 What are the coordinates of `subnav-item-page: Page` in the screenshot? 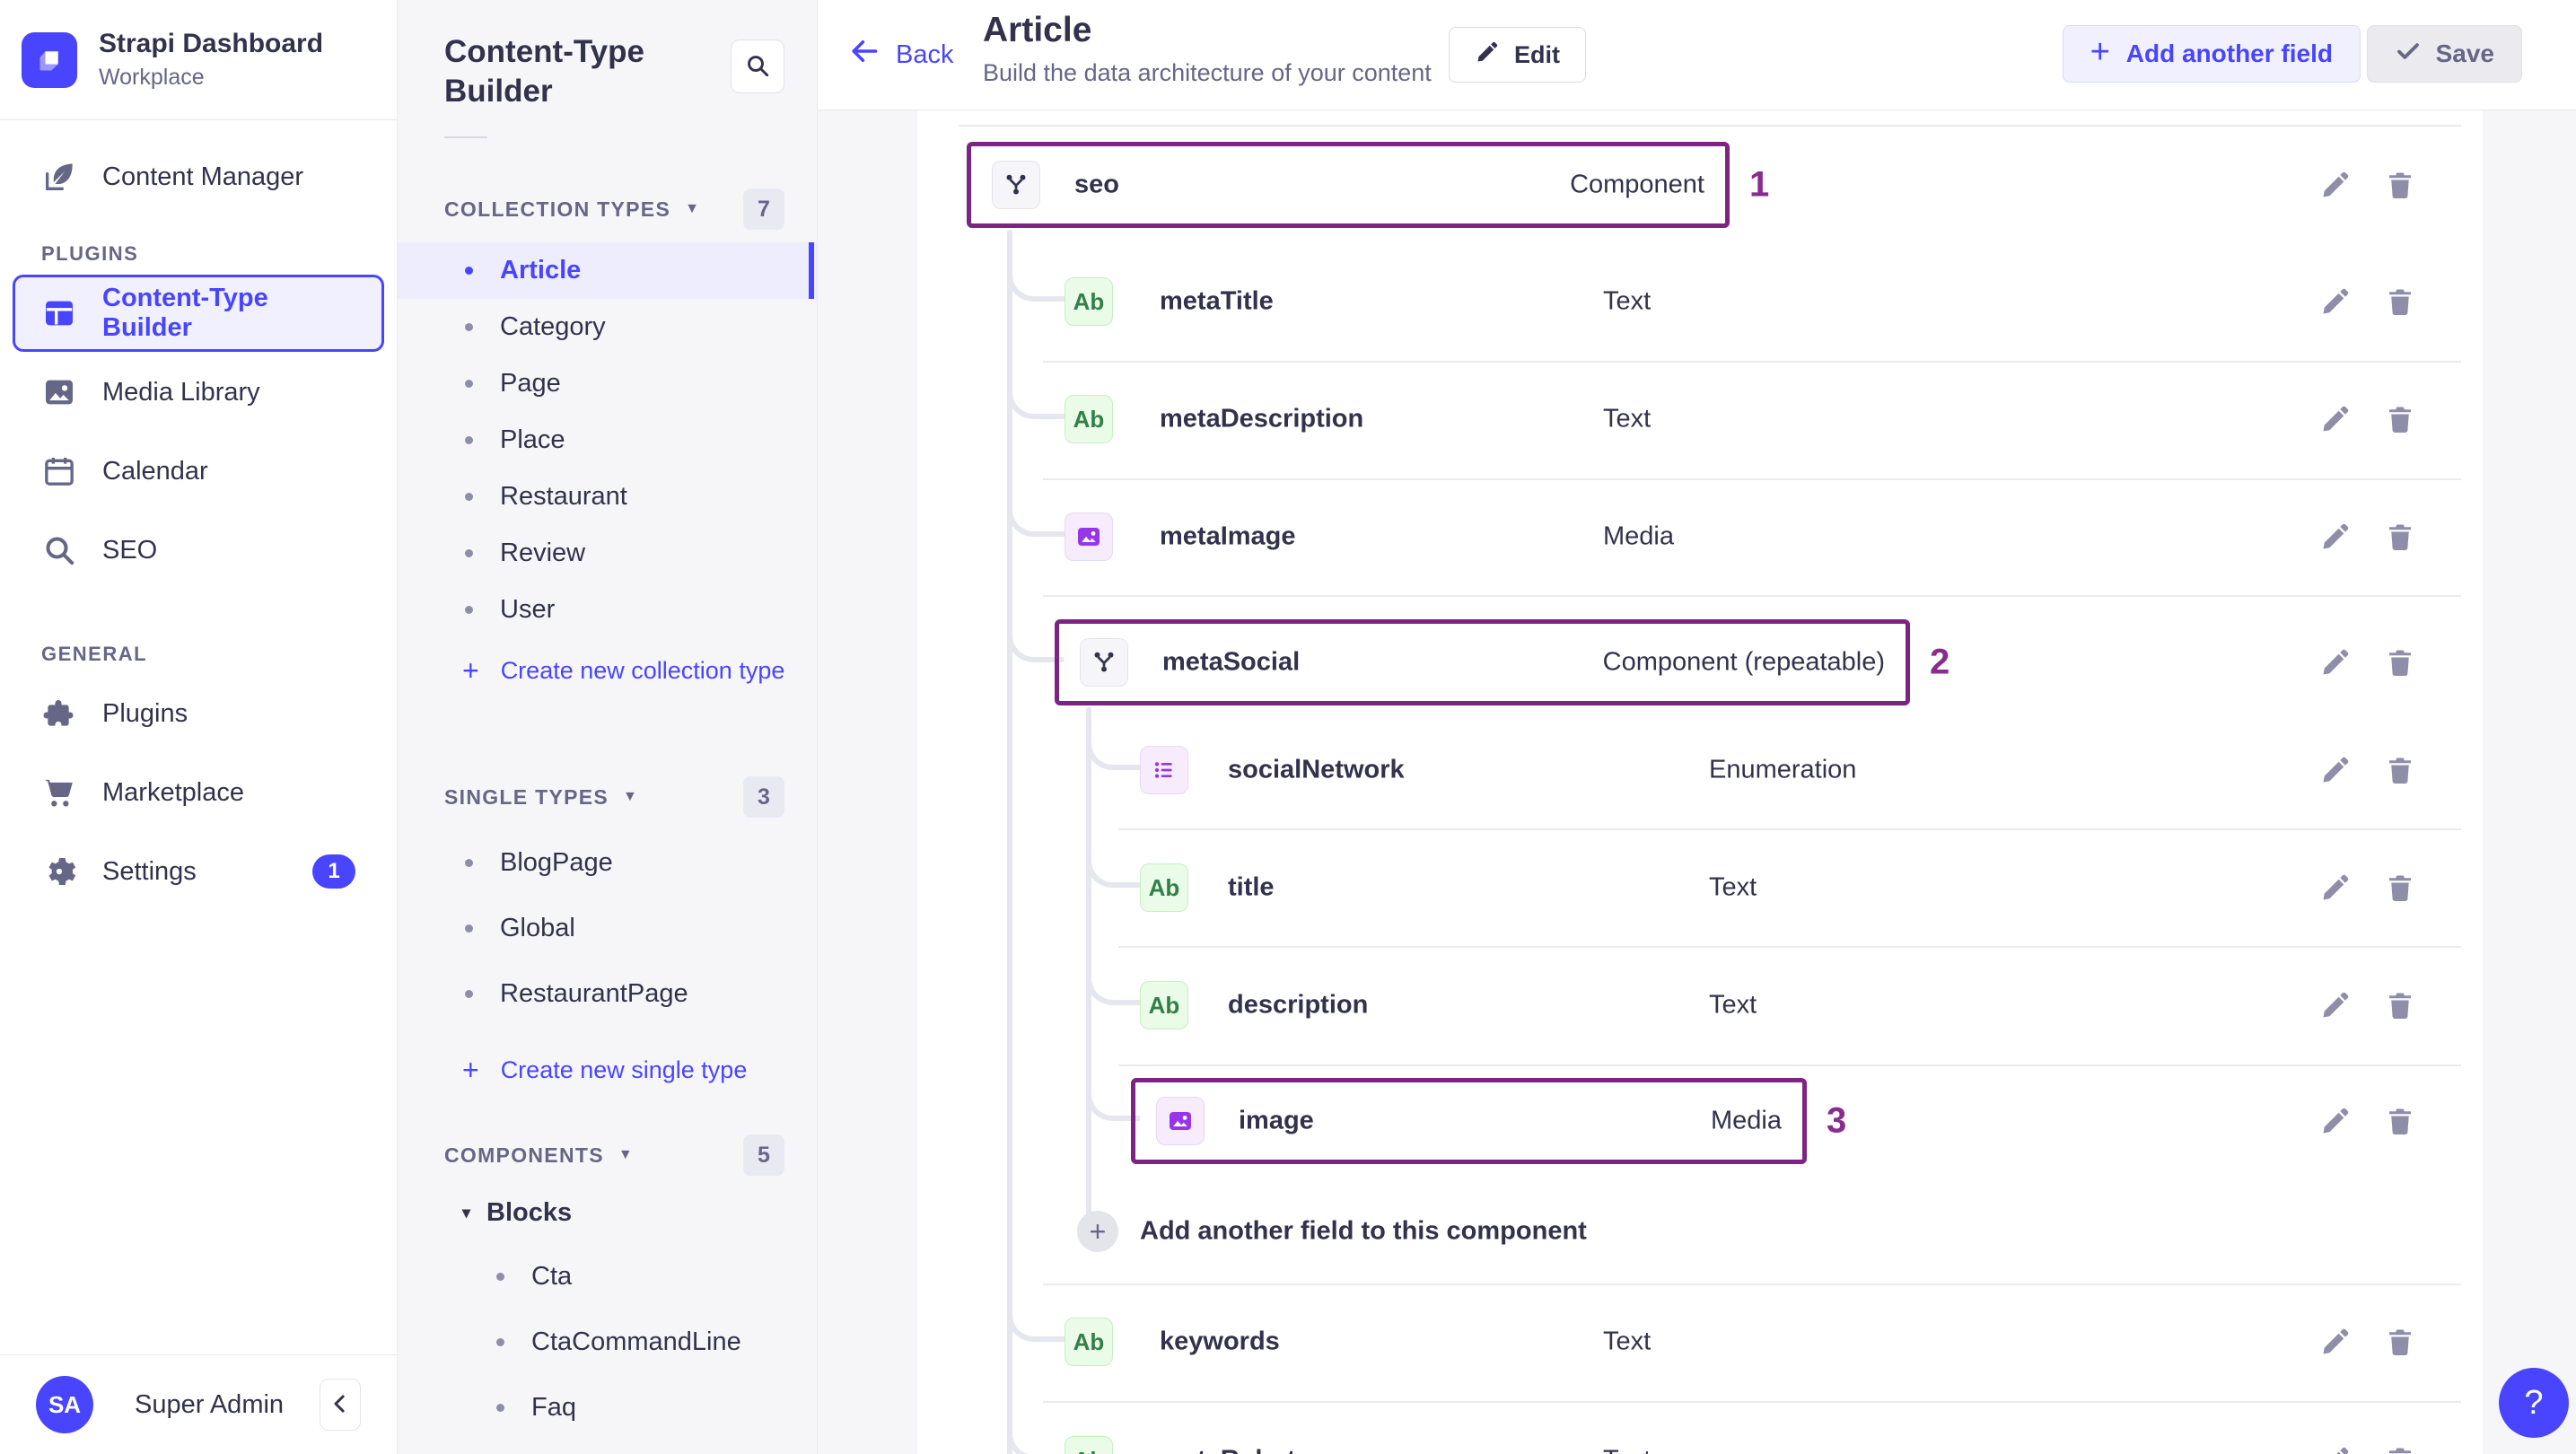 It's located at (607, 383).